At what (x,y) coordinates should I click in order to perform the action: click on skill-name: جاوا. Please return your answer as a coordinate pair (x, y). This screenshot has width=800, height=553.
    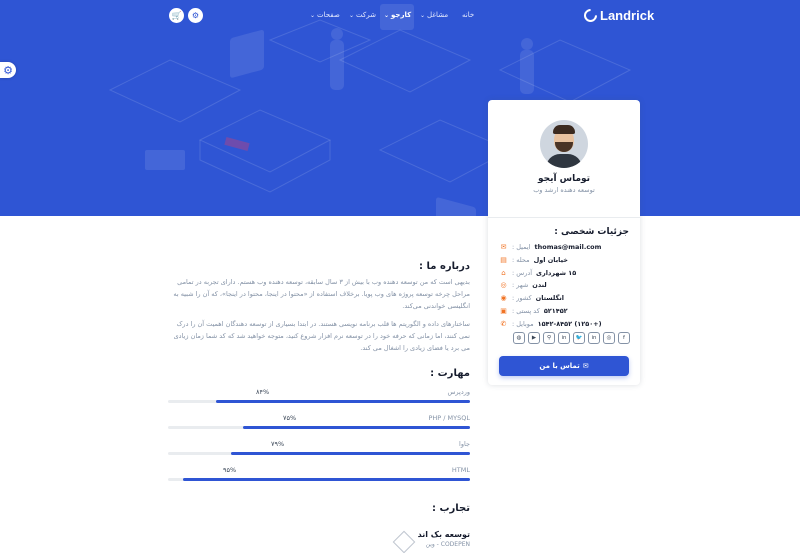
    Looking at the image, I should click on (464, 444).